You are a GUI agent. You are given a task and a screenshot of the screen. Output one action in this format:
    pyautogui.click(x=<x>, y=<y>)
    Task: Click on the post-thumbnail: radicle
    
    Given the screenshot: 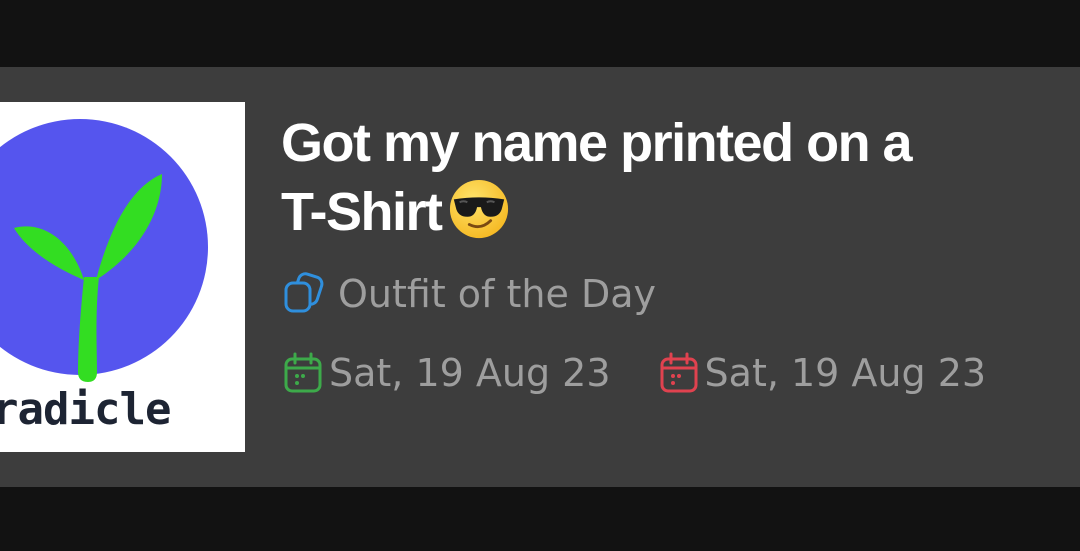 What is the action you would take?
    pyautogui.click(x=122, y=277)
    